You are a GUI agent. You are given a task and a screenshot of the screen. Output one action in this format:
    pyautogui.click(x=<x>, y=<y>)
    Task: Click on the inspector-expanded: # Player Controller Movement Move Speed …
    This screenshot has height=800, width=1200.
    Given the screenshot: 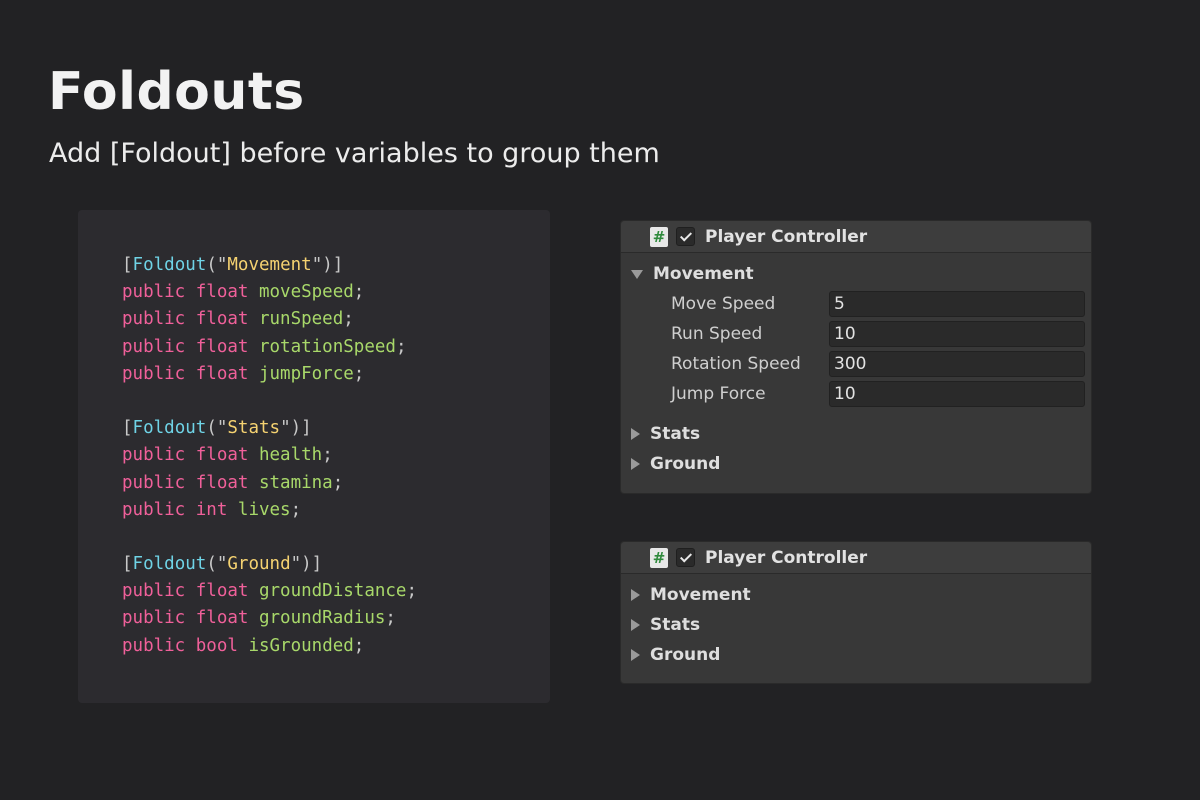 What is the action you would take?
    pyautogui.click(x=856, y=357)
    